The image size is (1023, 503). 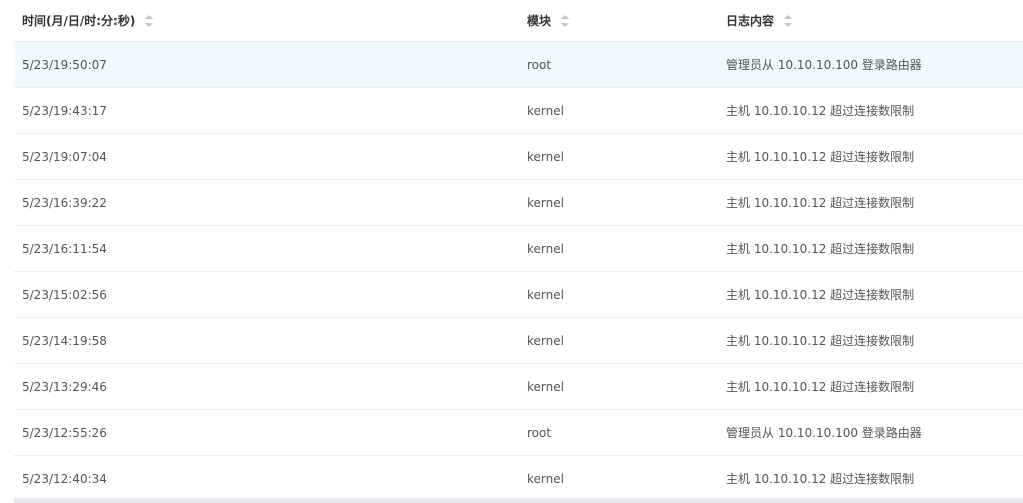 What do you see at coordinates (64, 64) in the screenshot?
I see `cell-time: 5/23/19:50:07` at bounding box center [64, 64].